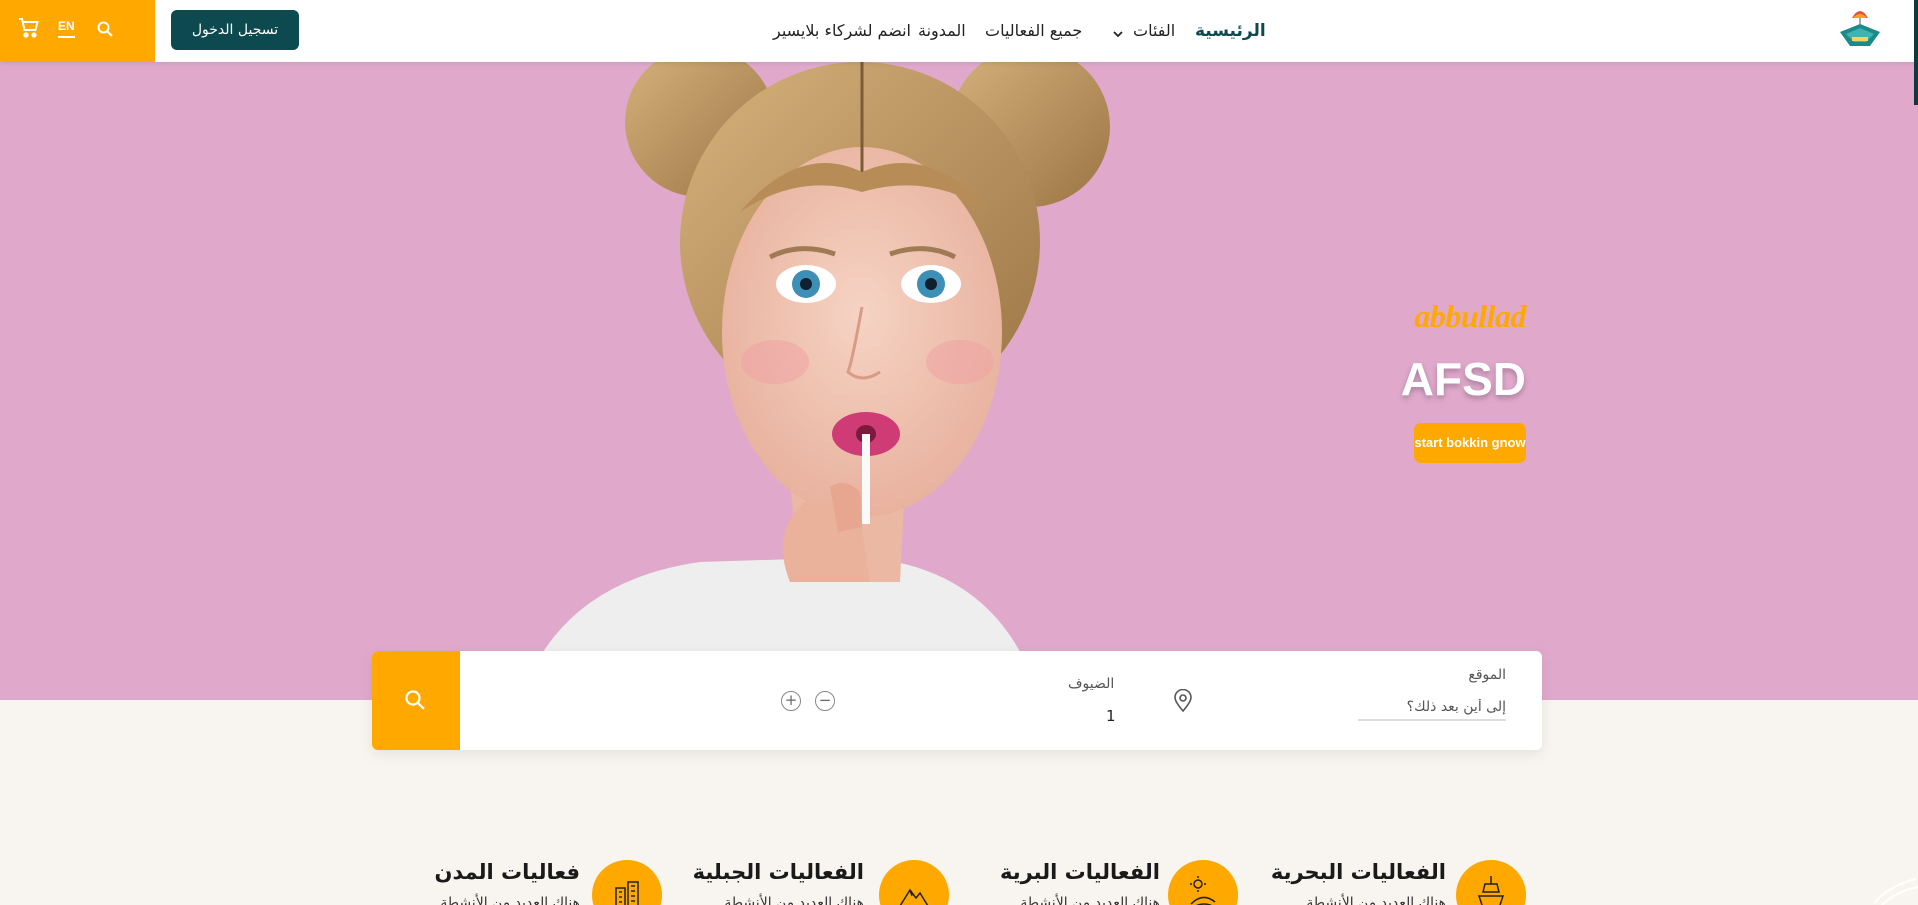 This screenshot has width=1918, height=905. Describe the element at coordinates (77, 31) in the screenshot. I see `utility-bar: EN` at that location.